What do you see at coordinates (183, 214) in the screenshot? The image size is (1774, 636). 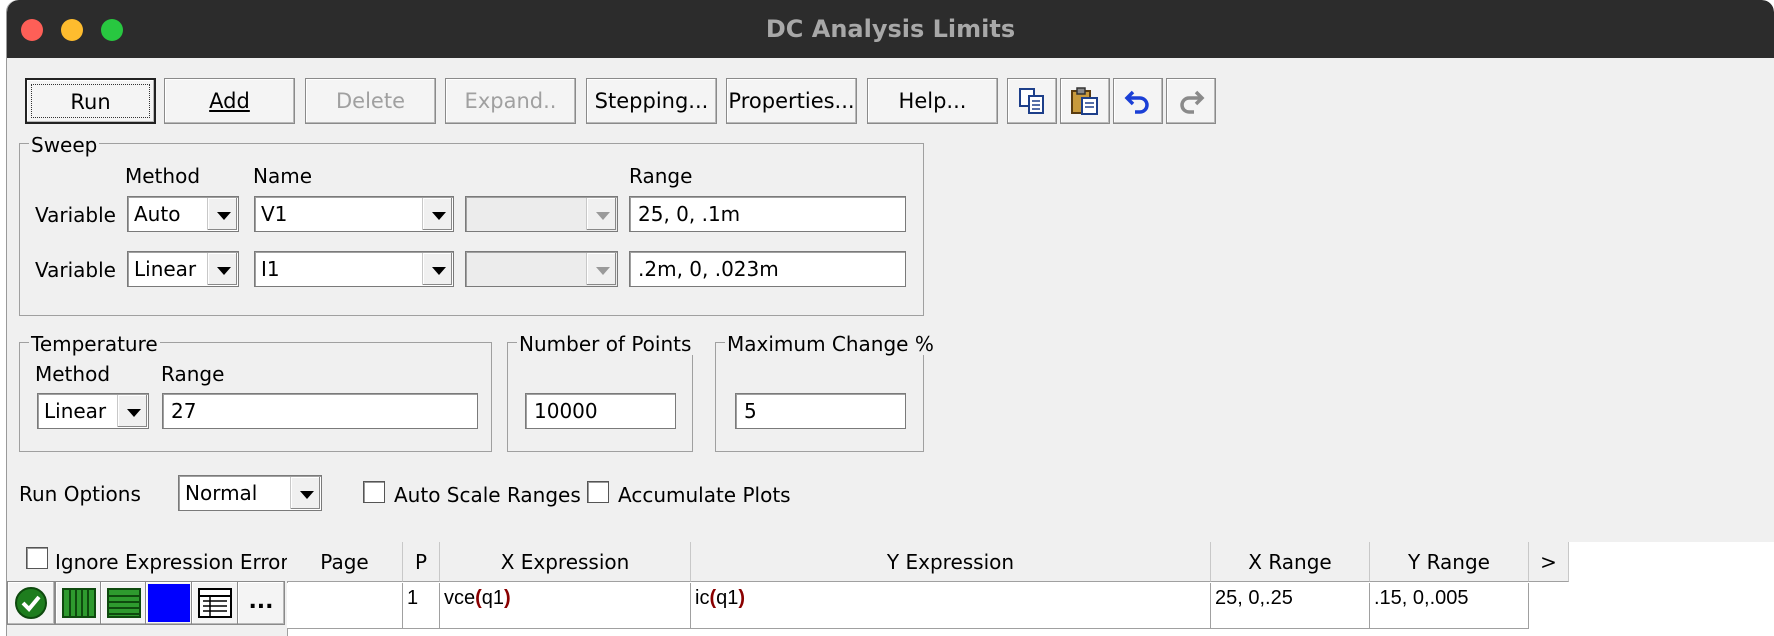 I see `sweep-row1-method-select: Auto` at bounding box center [183, 214].